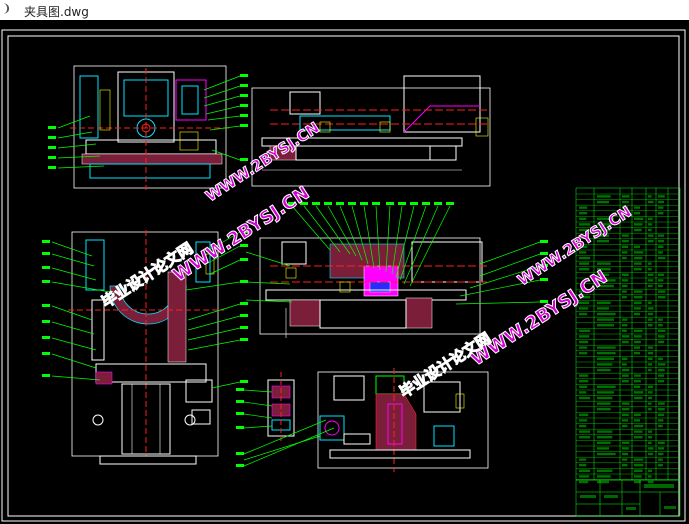 The image size is (689, 524). What do you see at coordinates (374, 287) in the screenshot?
I see `section-view-middleright` at bounding box center [374, 287].